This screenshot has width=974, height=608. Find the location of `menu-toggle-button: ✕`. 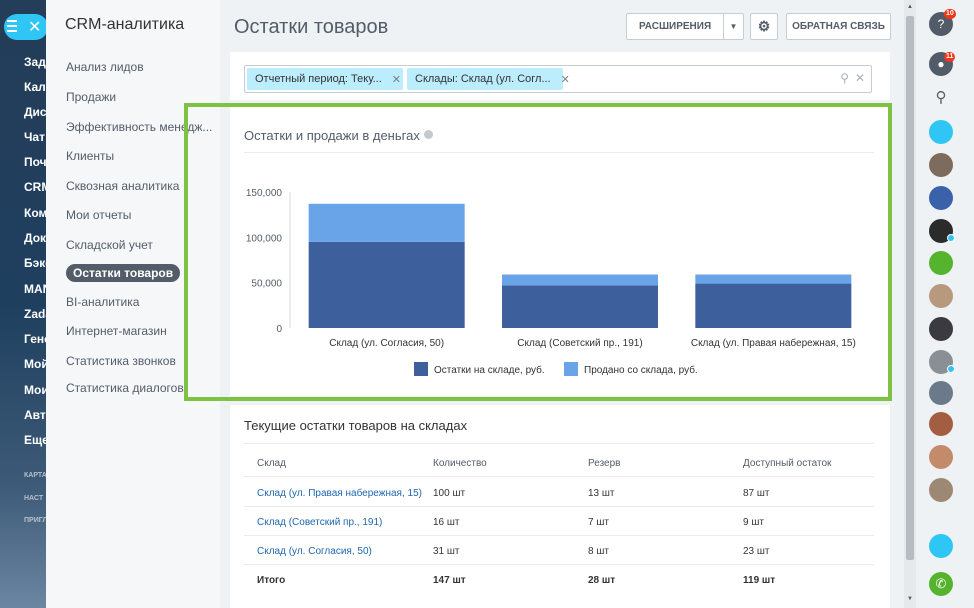

menu-toggle-button: ✕ is located at coordinates (26, 27).